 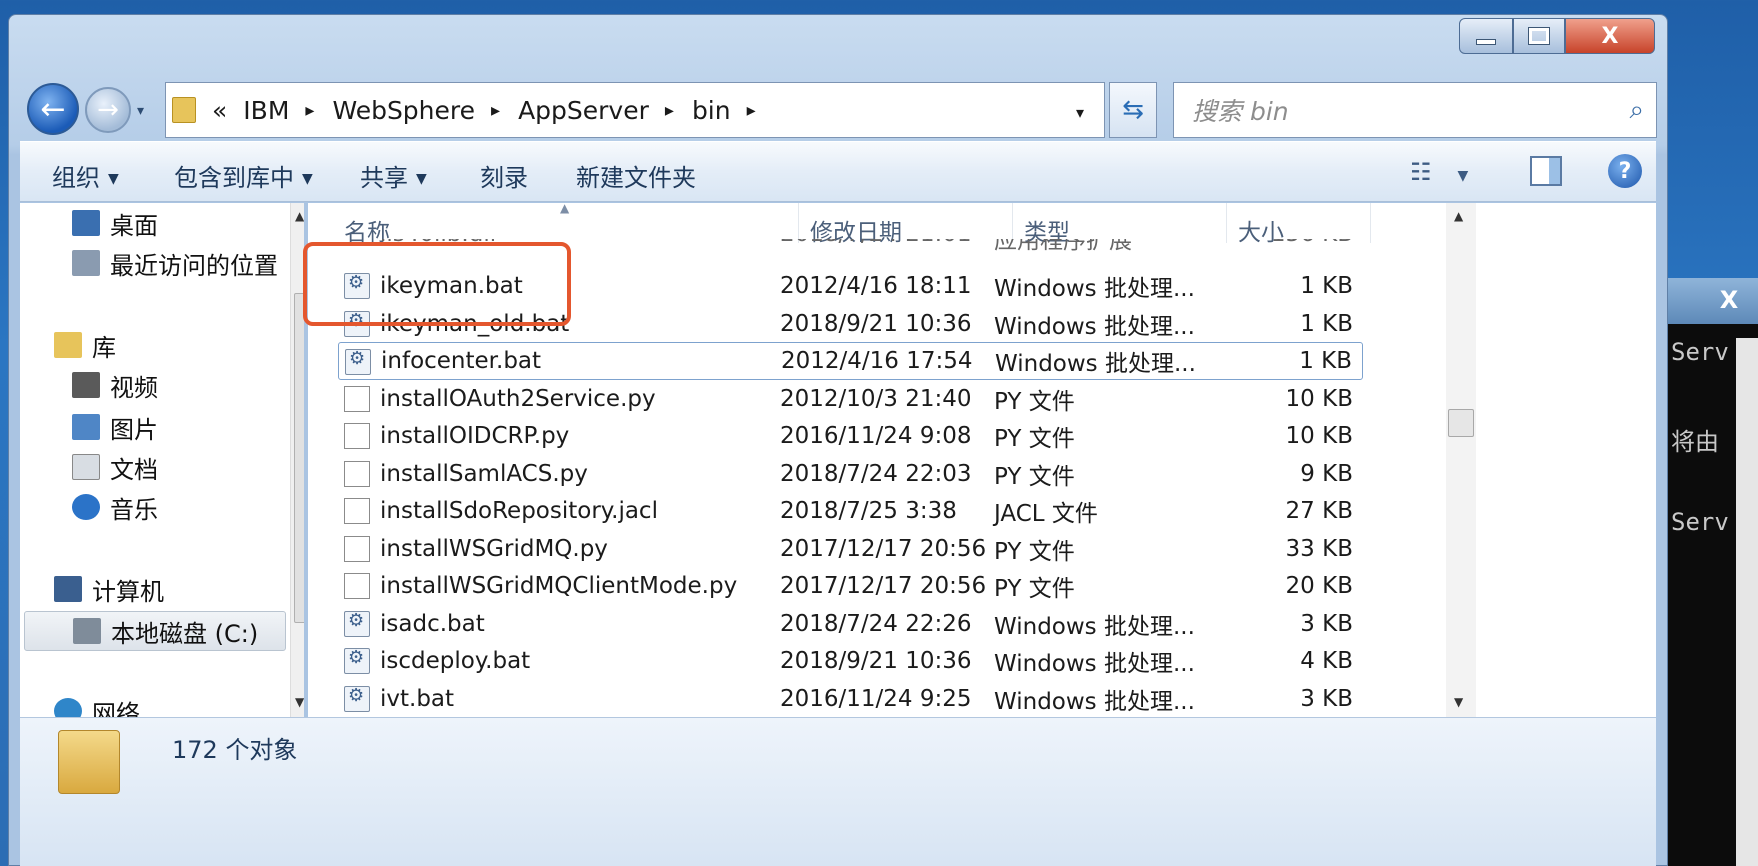 What do you see at coordinates (565, 209) in the screenshot?
I see `sort-ascending-icon: ▲` at bounding box center [565, 209].